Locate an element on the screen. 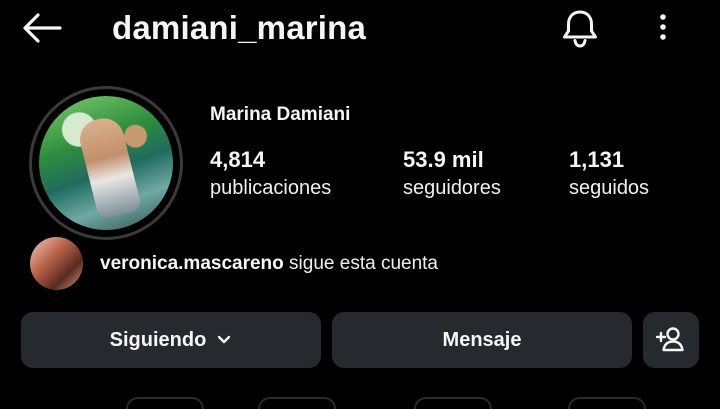  following-button: Siguiendo is located at coordinates (171, 340).